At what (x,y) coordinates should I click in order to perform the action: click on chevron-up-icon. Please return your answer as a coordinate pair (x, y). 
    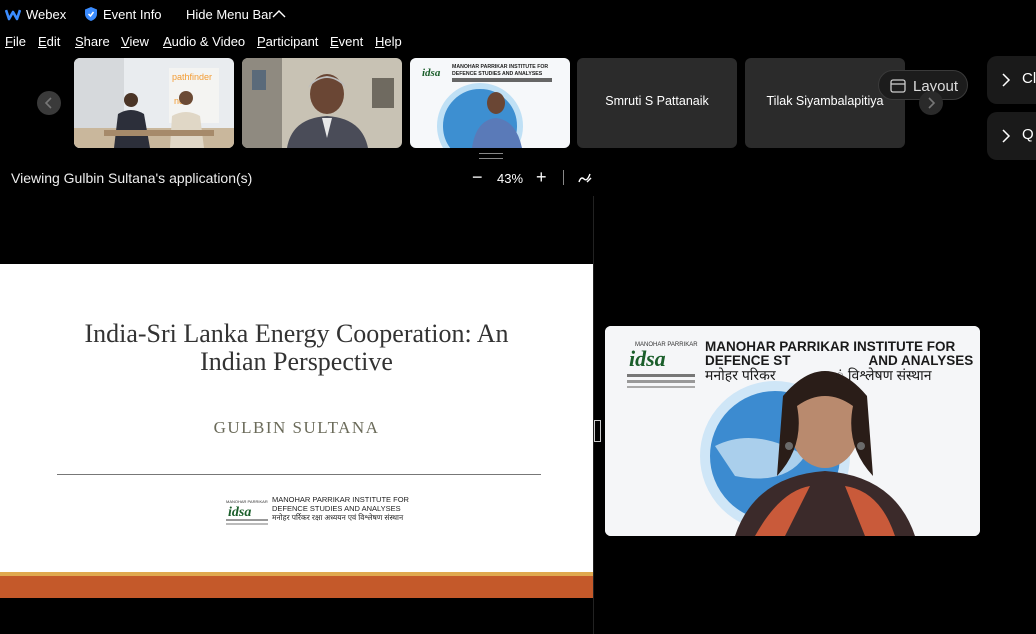
    Looking at the image, I should click on (279, 14).